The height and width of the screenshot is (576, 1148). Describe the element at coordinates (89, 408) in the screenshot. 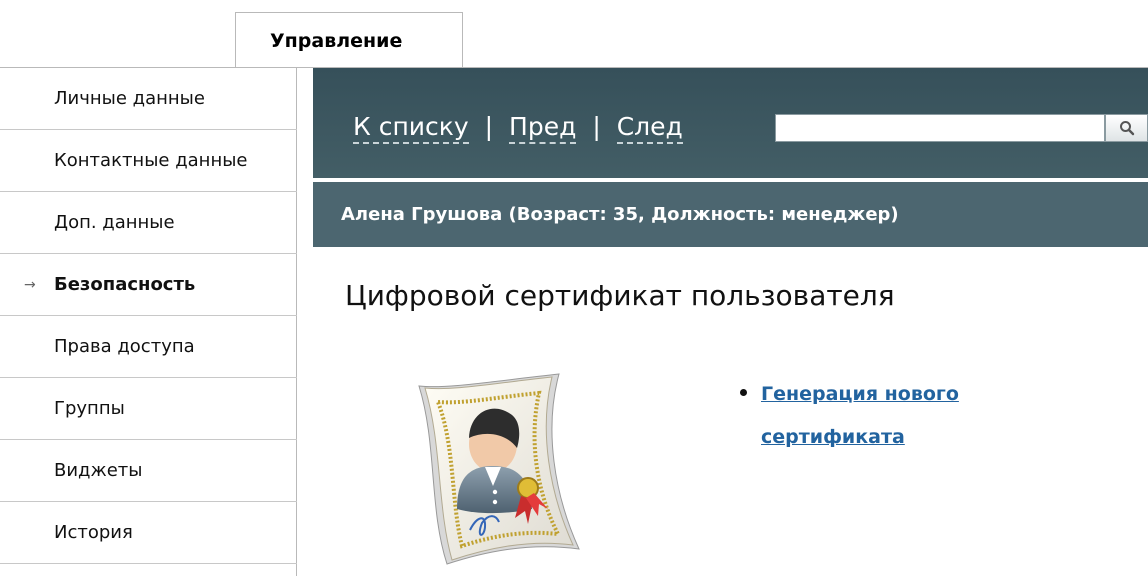

I see `sidebar-item-label: Группы` at that location.